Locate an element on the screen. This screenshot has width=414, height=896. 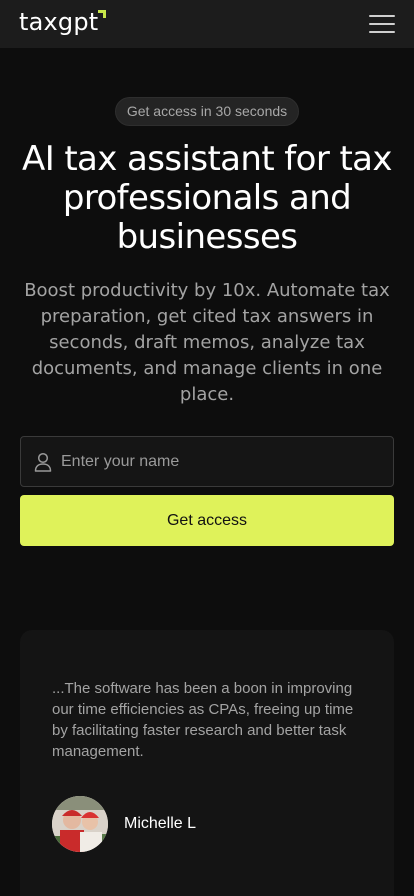
hamburger-menu-icon is located at coordinates (382, 24).